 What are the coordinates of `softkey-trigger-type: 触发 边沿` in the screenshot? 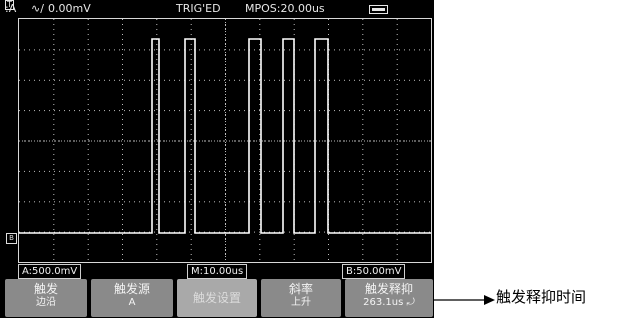 It's located at (46, 298).